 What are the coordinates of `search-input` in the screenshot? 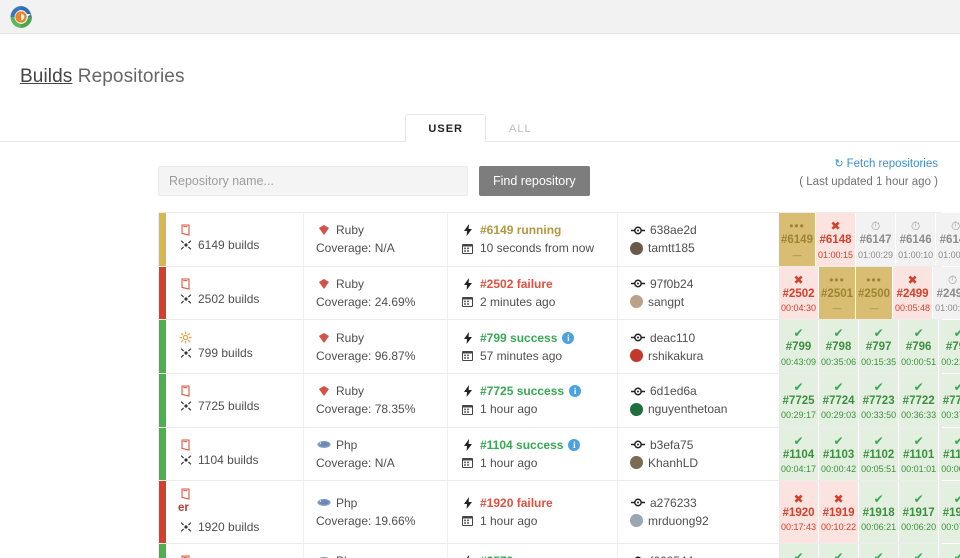 It's located at (313, 181).